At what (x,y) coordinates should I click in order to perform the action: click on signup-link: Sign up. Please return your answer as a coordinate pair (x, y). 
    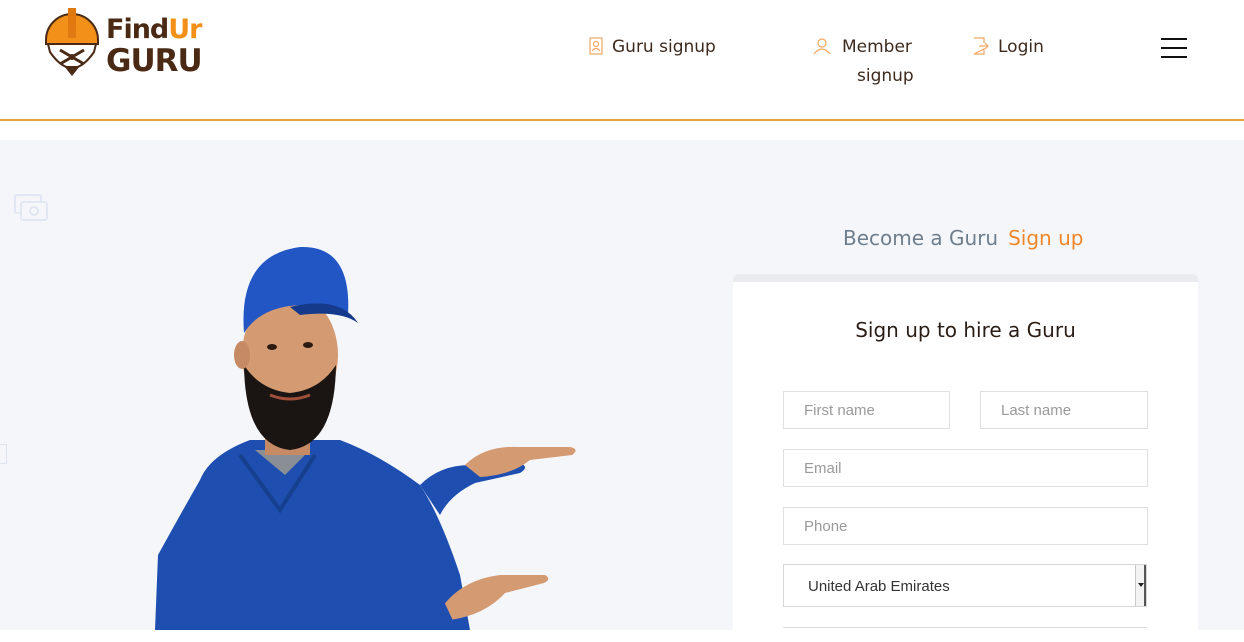
    Looking at the image, I should click on (1045, 238).